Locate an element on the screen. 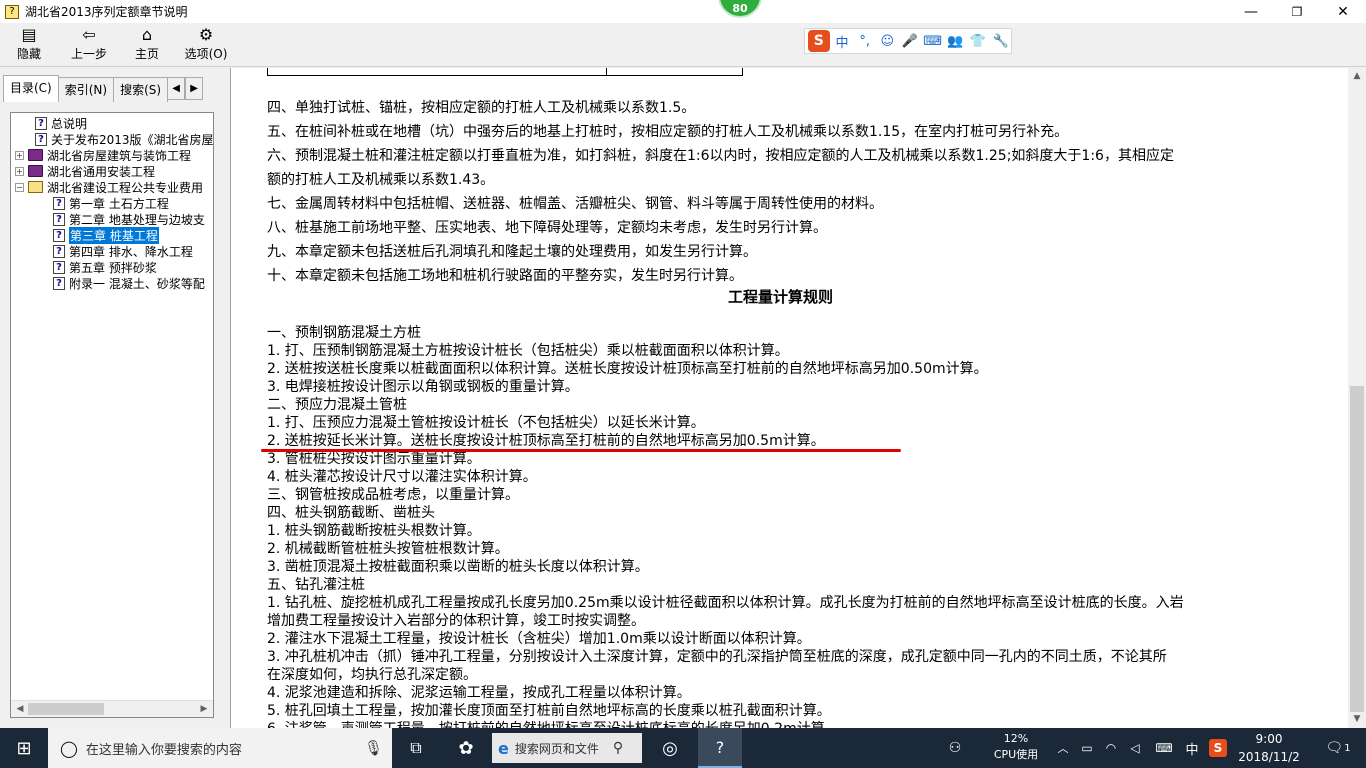  ime-language: 中 is located at coordinates (1192, 748).